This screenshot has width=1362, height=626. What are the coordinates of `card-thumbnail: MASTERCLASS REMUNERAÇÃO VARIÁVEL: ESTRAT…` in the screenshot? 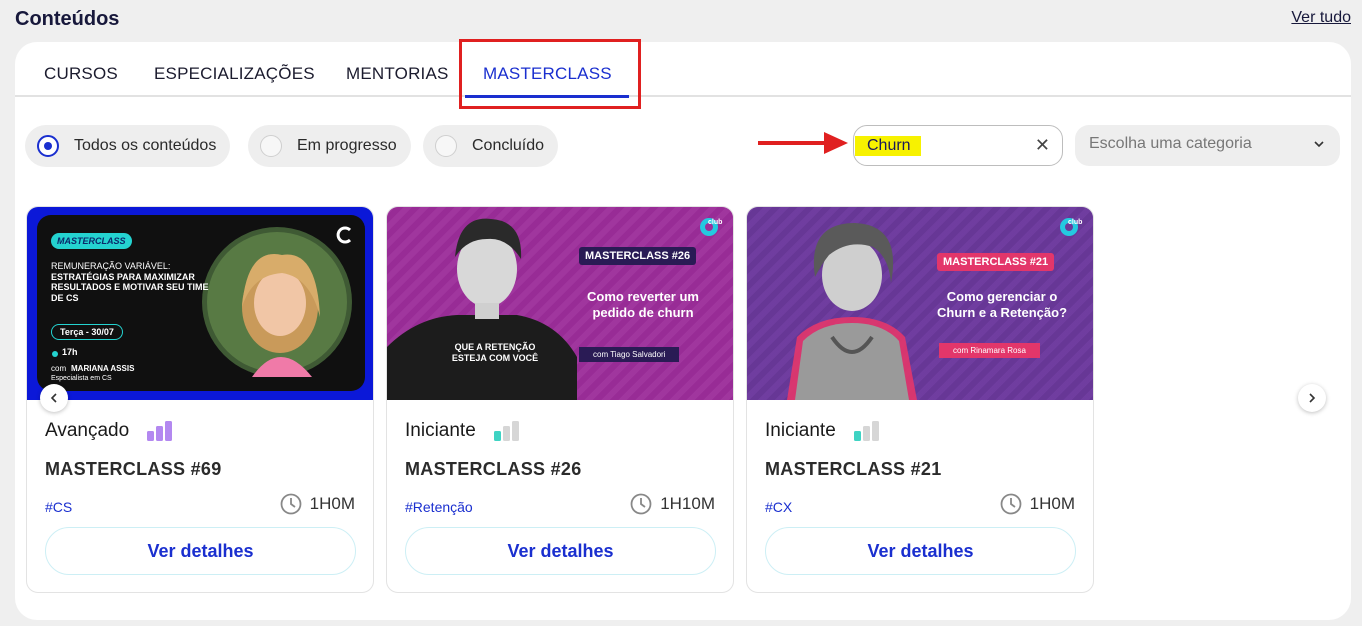 It's located at (200, 303).